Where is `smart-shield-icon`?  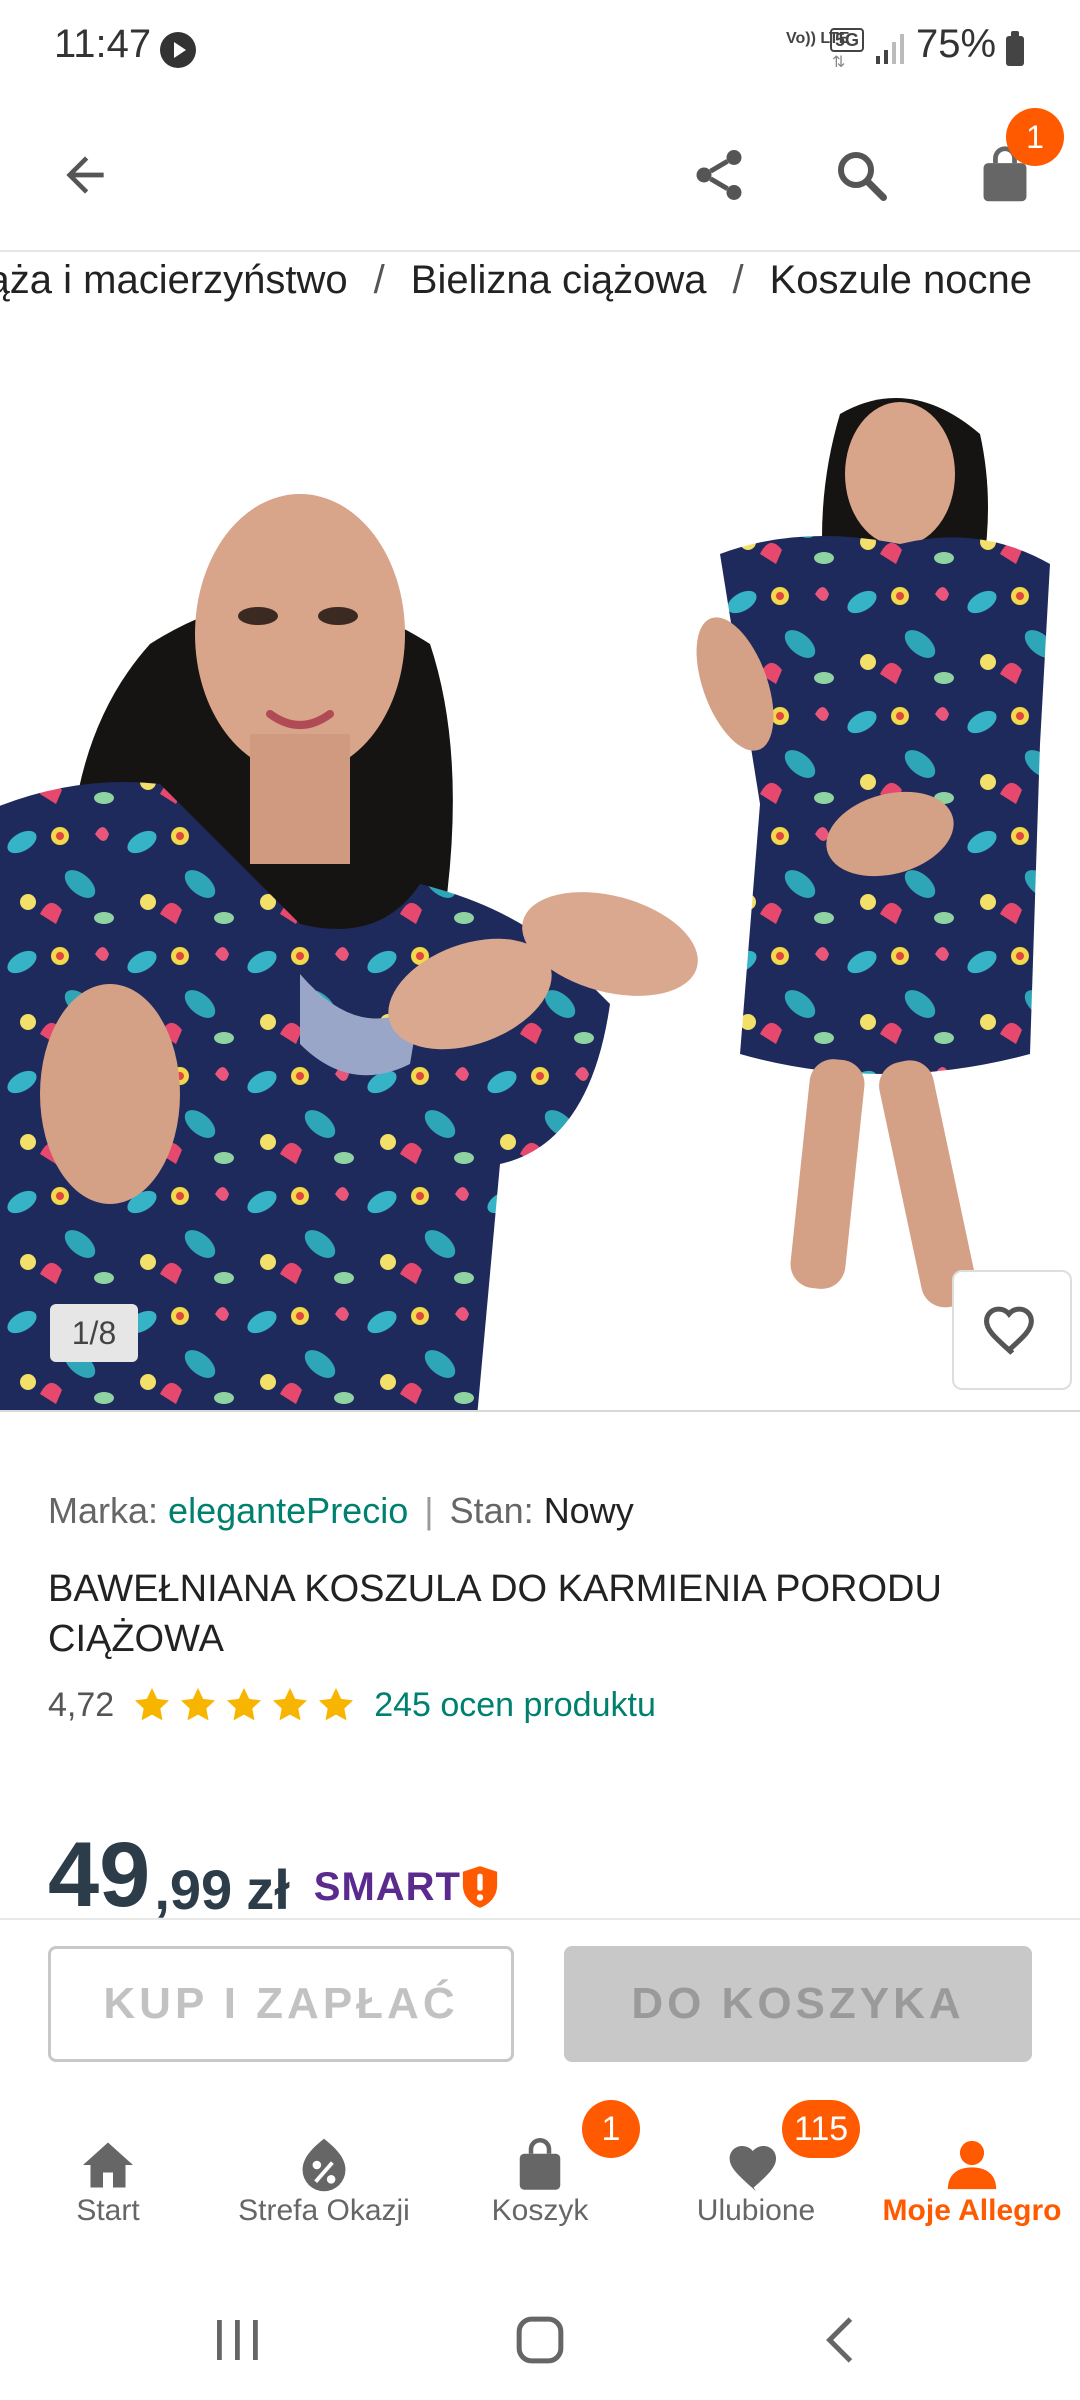 smart-shield-icon is located at coordinates (480, 1887).